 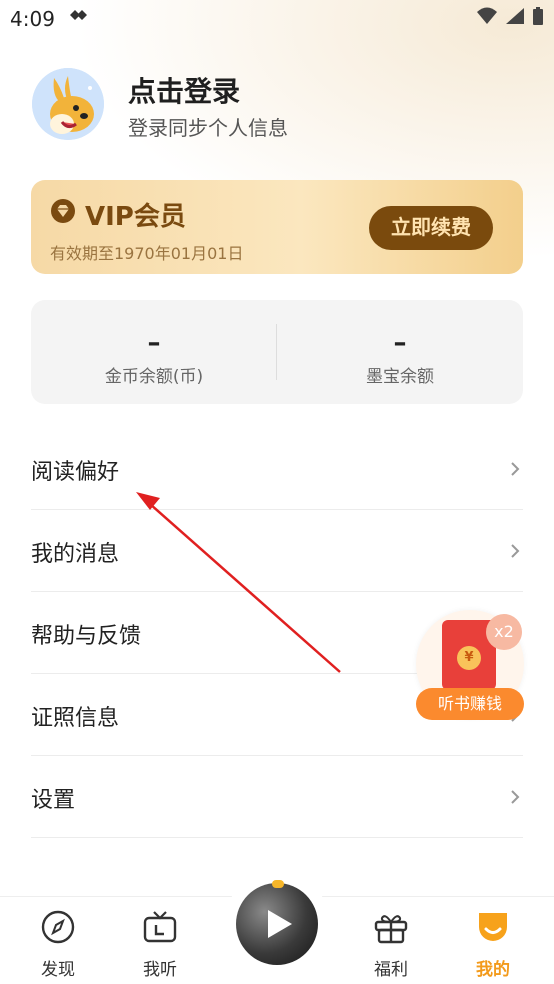 What do you see at coordinates (154, 343) in the screenshot?
I see `coin-balance-value: –` at bounding box center [154, 343].